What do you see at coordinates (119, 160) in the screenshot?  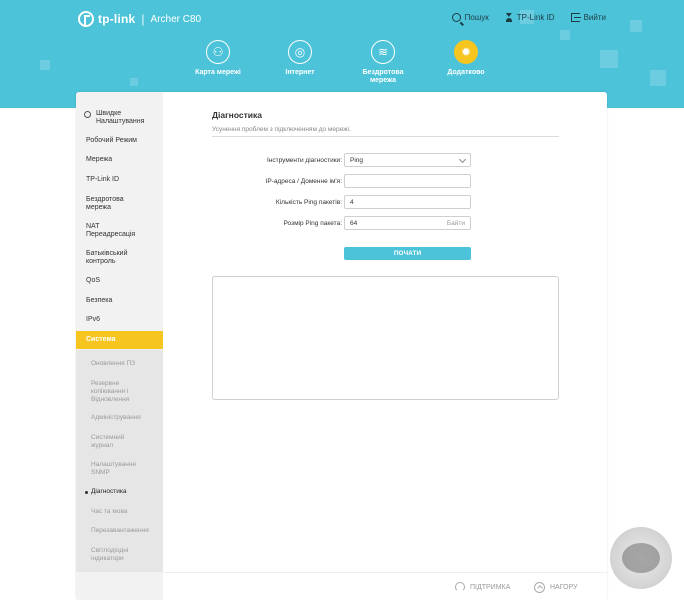 I see `sidebar-item-network: Мережа` at bounding box center [119, 160].